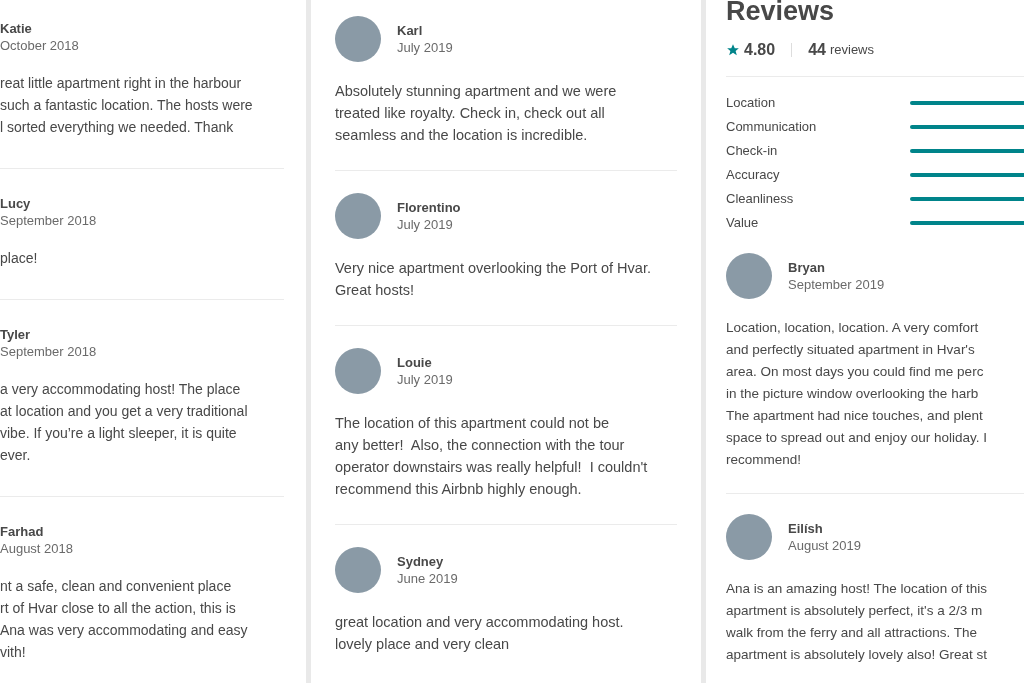 The width and height of the screenshot is (1024, 683). I want to click on review-text: The location of this apartment could not be any better! Also, the connection with the tour operator downstairs was really helpful! I couldn't recommend this Airbnb highly enough., so click(492, 456).